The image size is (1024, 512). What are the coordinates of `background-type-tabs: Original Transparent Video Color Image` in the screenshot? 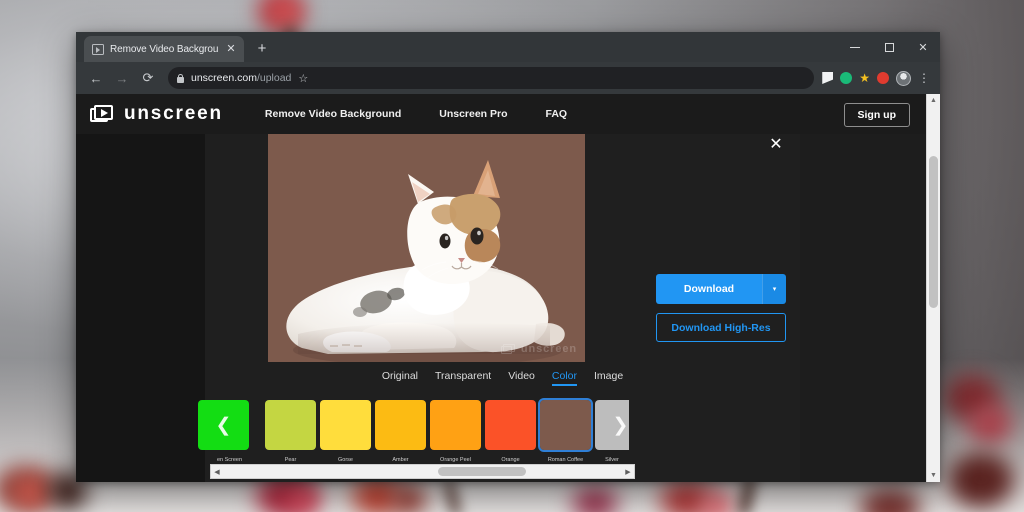 It's located at (502, 378).